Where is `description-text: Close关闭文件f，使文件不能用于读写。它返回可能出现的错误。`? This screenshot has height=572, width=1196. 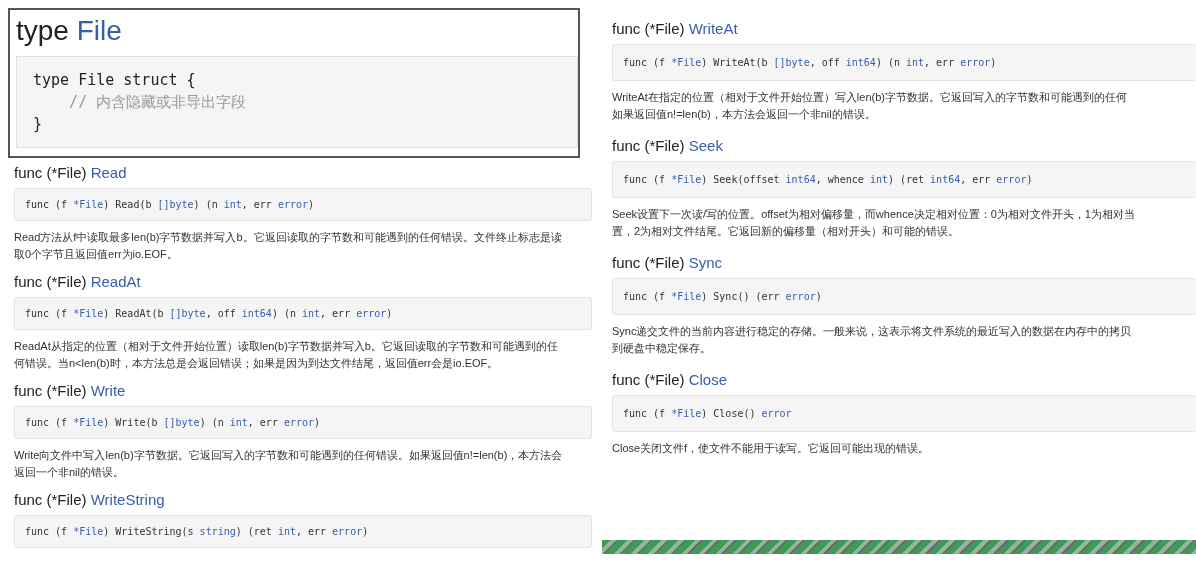
description-text: Close关闭文件f，使文件不能用于读写。它返回可能出现的错误。 is located at coordinates (771, 448).